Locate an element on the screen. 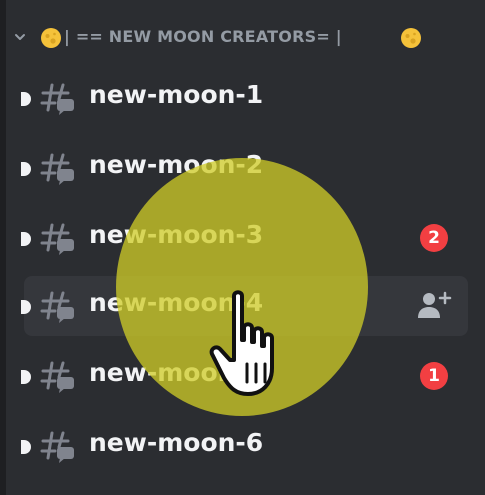 Image resolution: width=485 pixels, height=495 pixels. channel-item-new-moon-2: new-moon-2 is located at coordinates (244, 168).